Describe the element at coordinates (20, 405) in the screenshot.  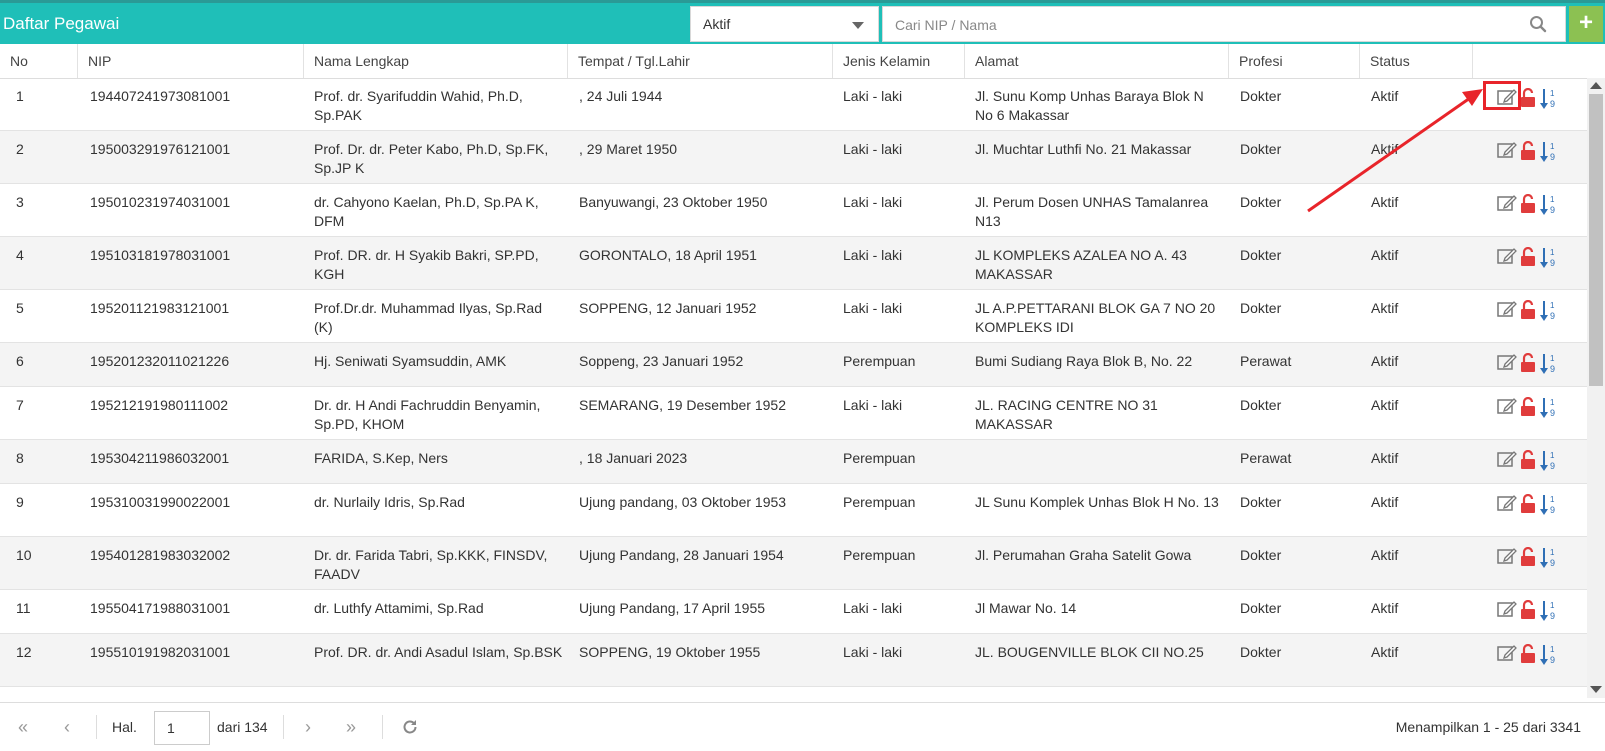
I see `cell-no: 7` at that location.